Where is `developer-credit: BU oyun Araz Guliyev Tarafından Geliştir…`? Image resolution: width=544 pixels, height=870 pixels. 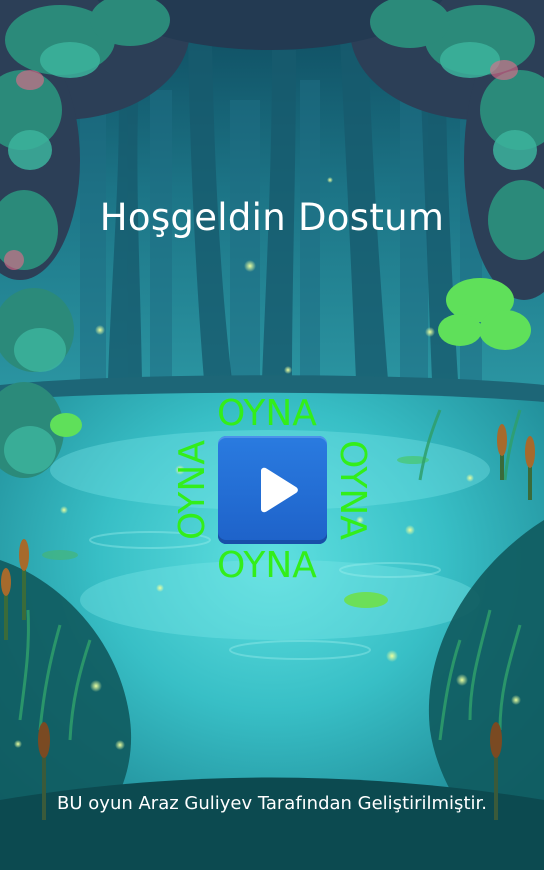 developer-credit: BU oyun Araz Guliyev Tarafından Geliştir… is located at coordinates (272, 803).